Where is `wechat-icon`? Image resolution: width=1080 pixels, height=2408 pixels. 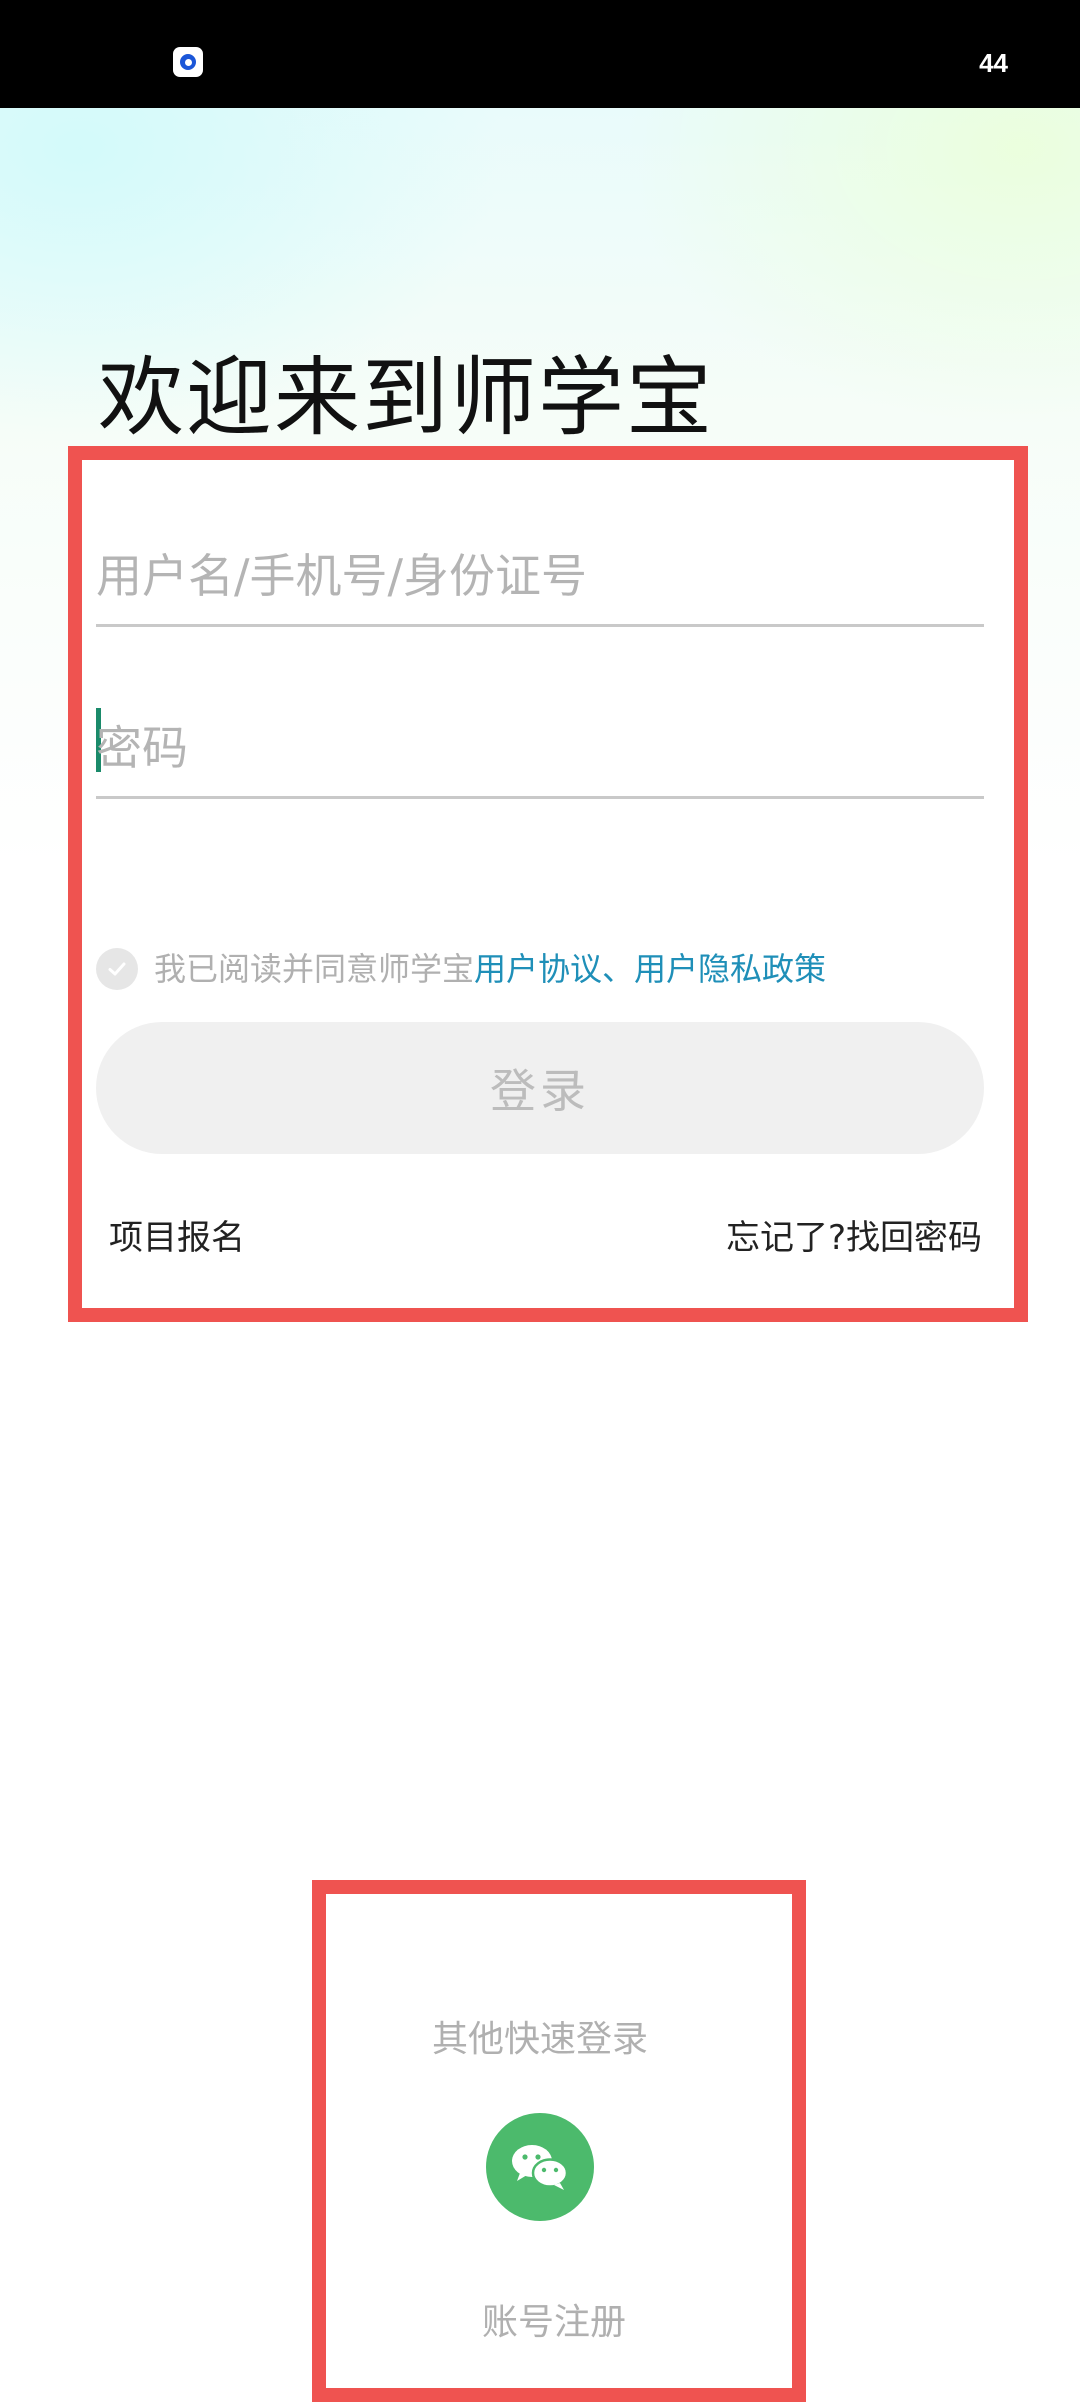 wechat-icon is located at coordinates (540, 2167).